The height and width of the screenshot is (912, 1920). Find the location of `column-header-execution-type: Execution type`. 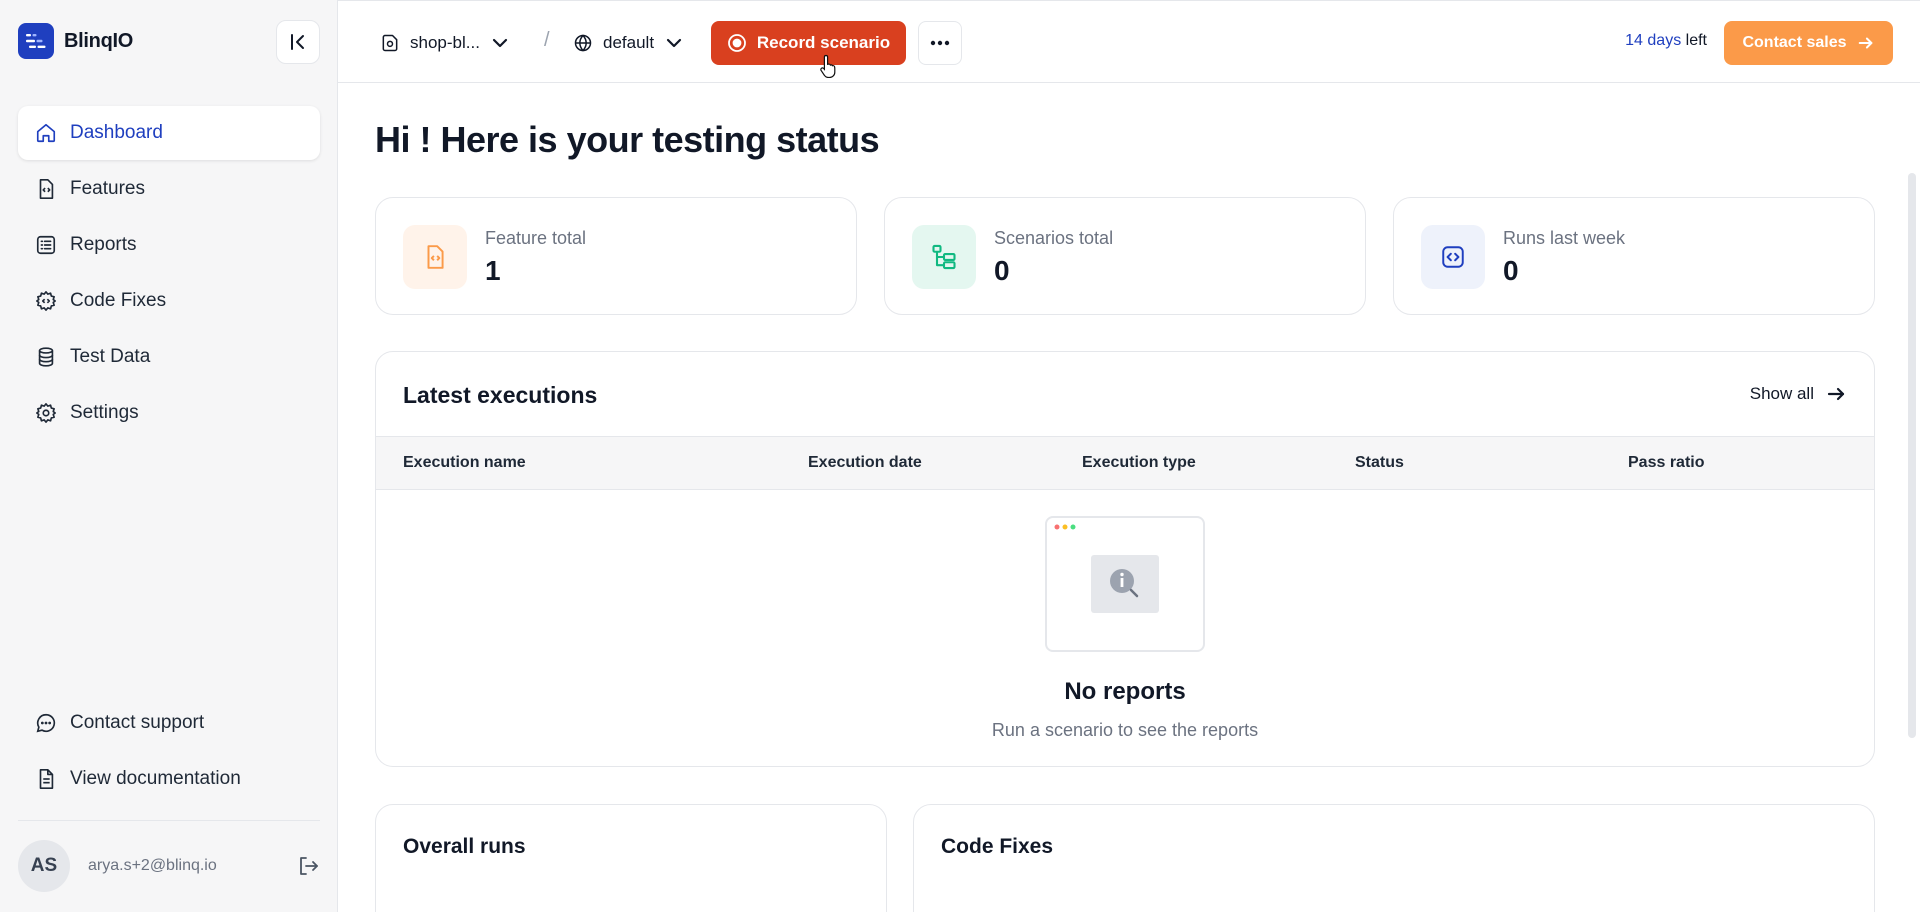

column-header-execution-type: Execution type is located at coordinates (1139, 463).